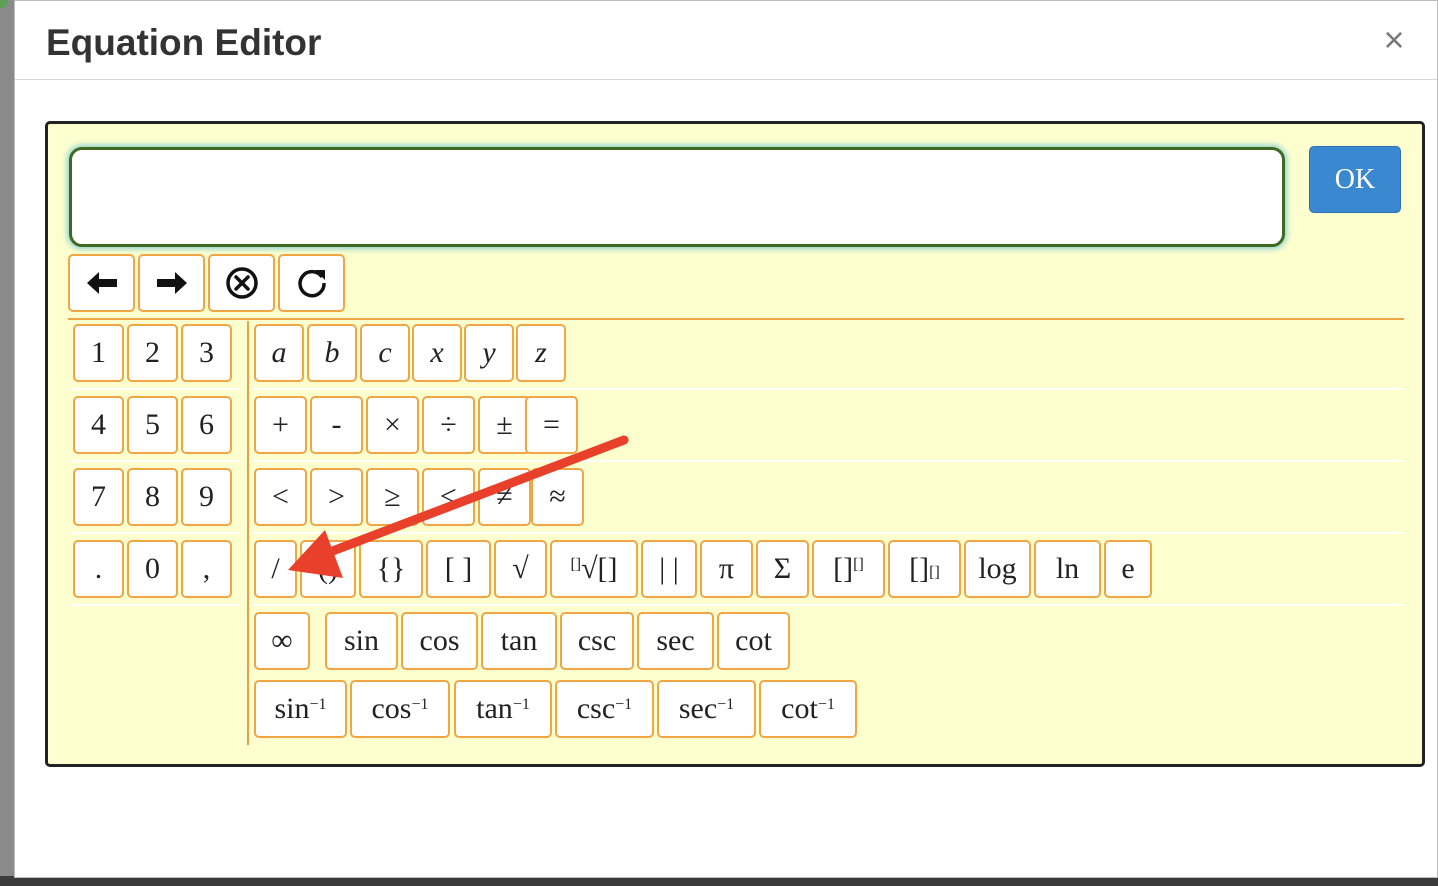 The width and height of the screenshot is (1438, 886). What do you see at coordinates (799, 708) in the screenshot?
I see `key-arccot-label: cot` at bounding box center [799, 708].